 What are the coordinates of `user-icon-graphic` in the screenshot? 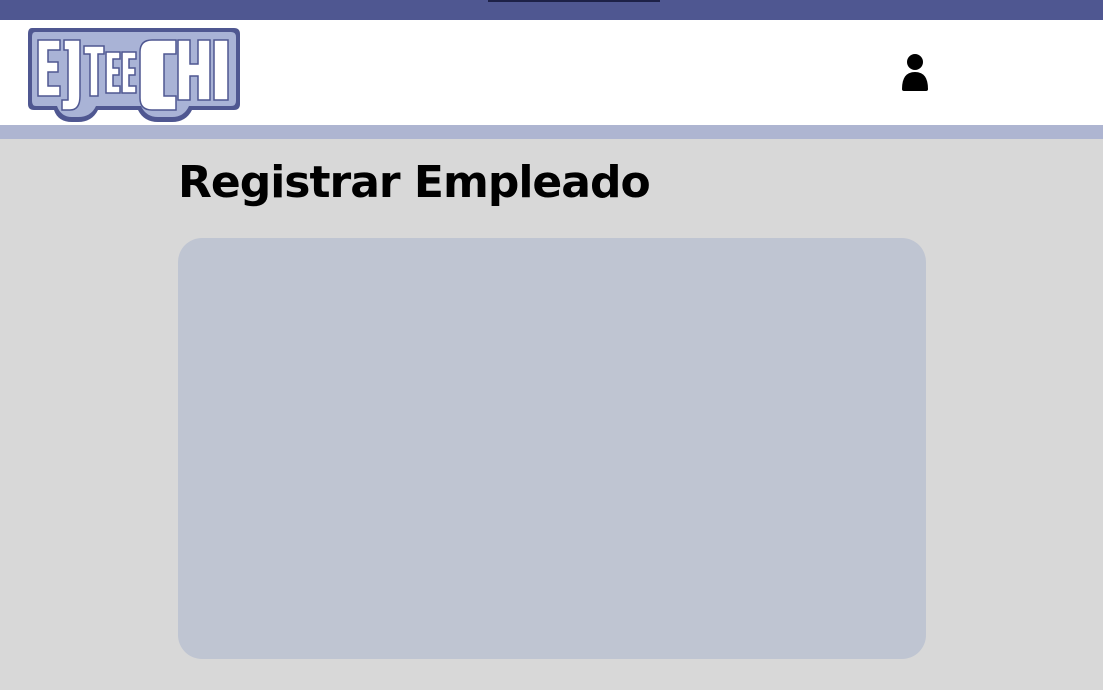 It's located at (915, 72).